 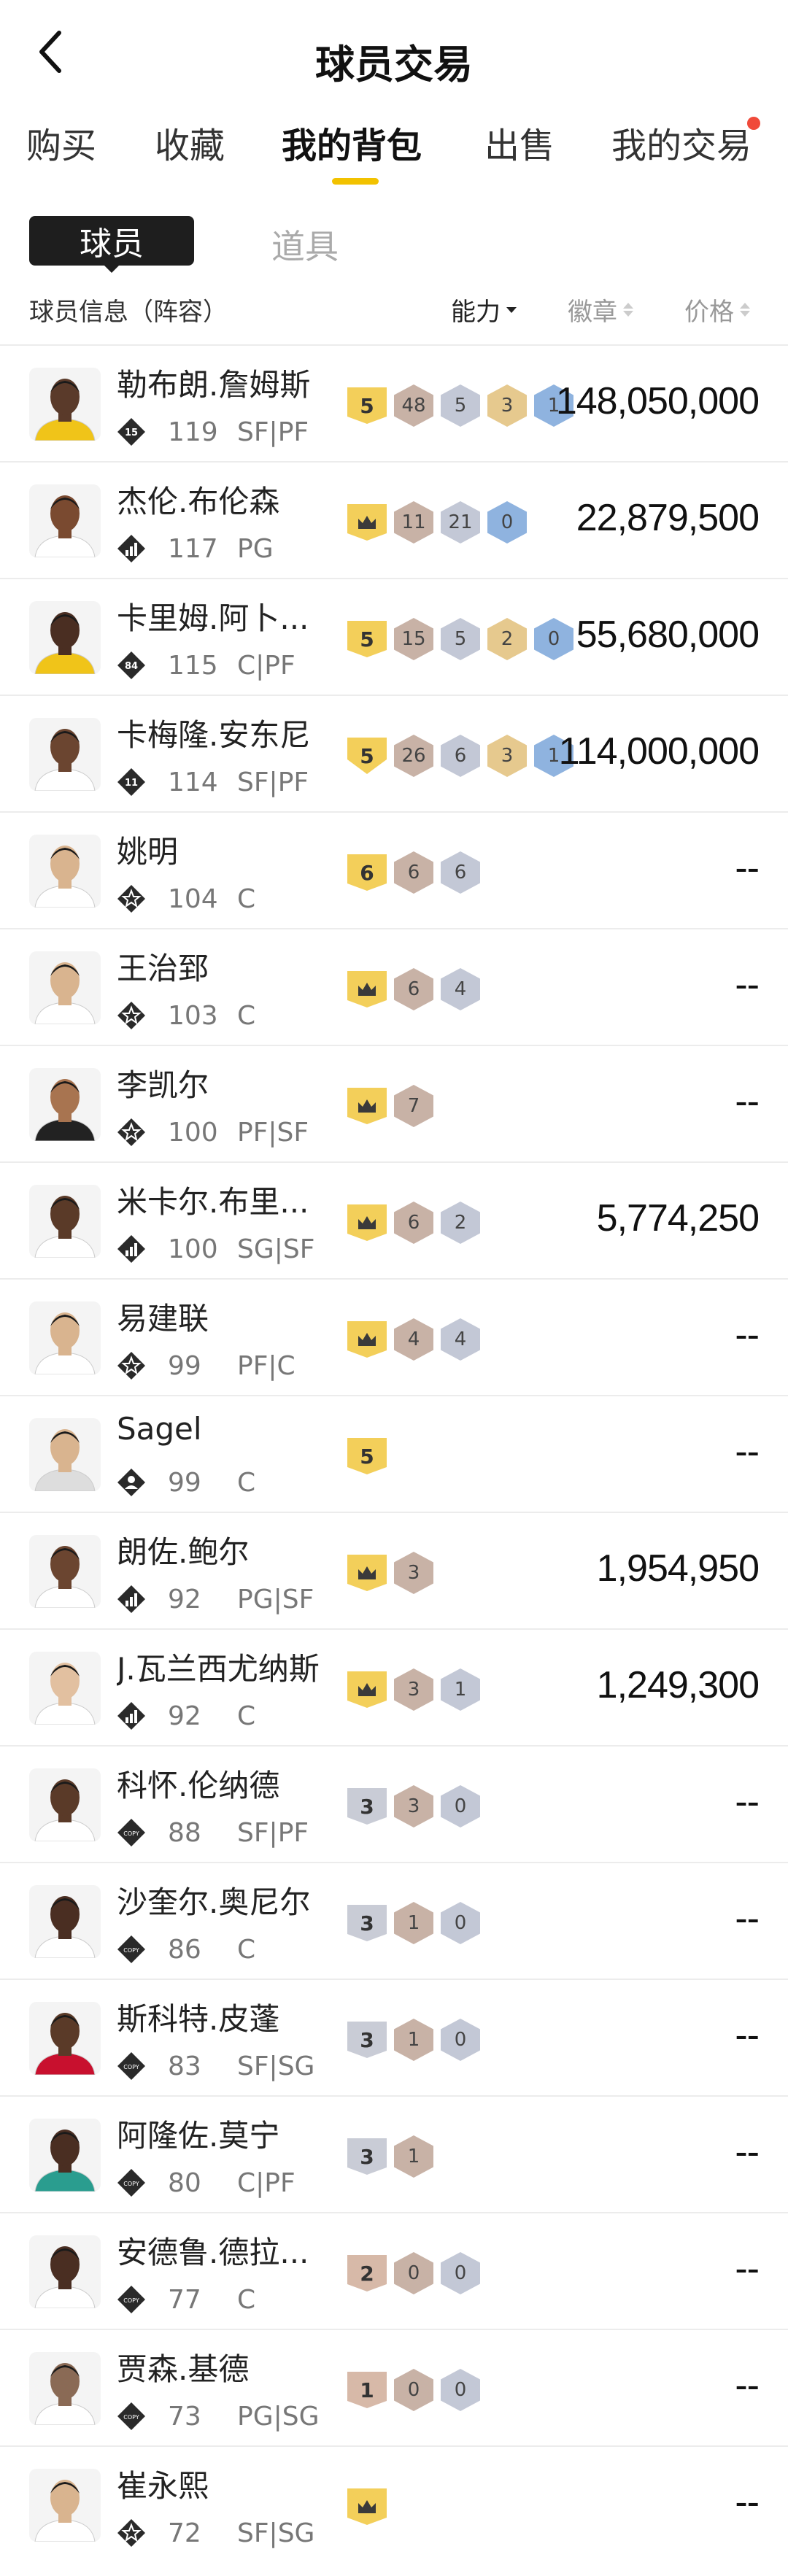 What do you see at coordinates (519, 142) in the screenshot?
I see `tab-sell: 出售` at bounding box center [519, 142].